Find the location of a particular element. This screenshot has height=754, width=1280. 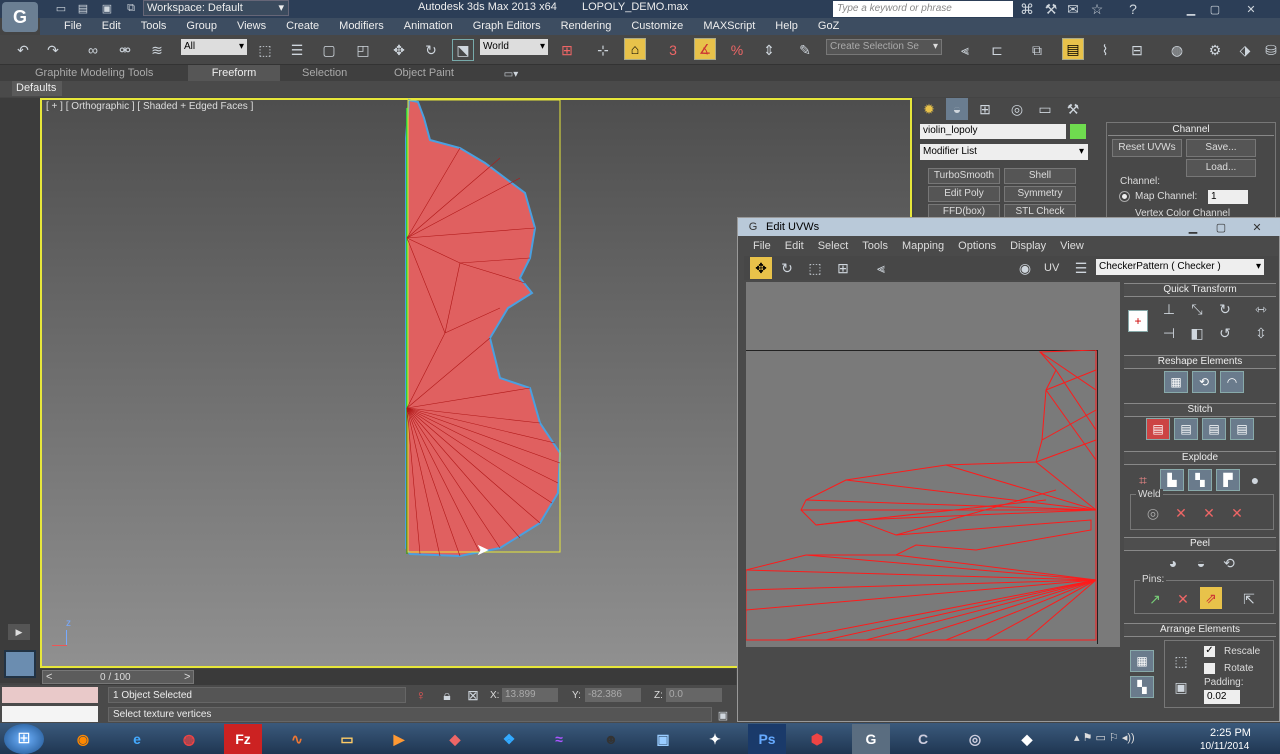

clock-date: 10/11/2014 is located at coordinates (1224, 746).